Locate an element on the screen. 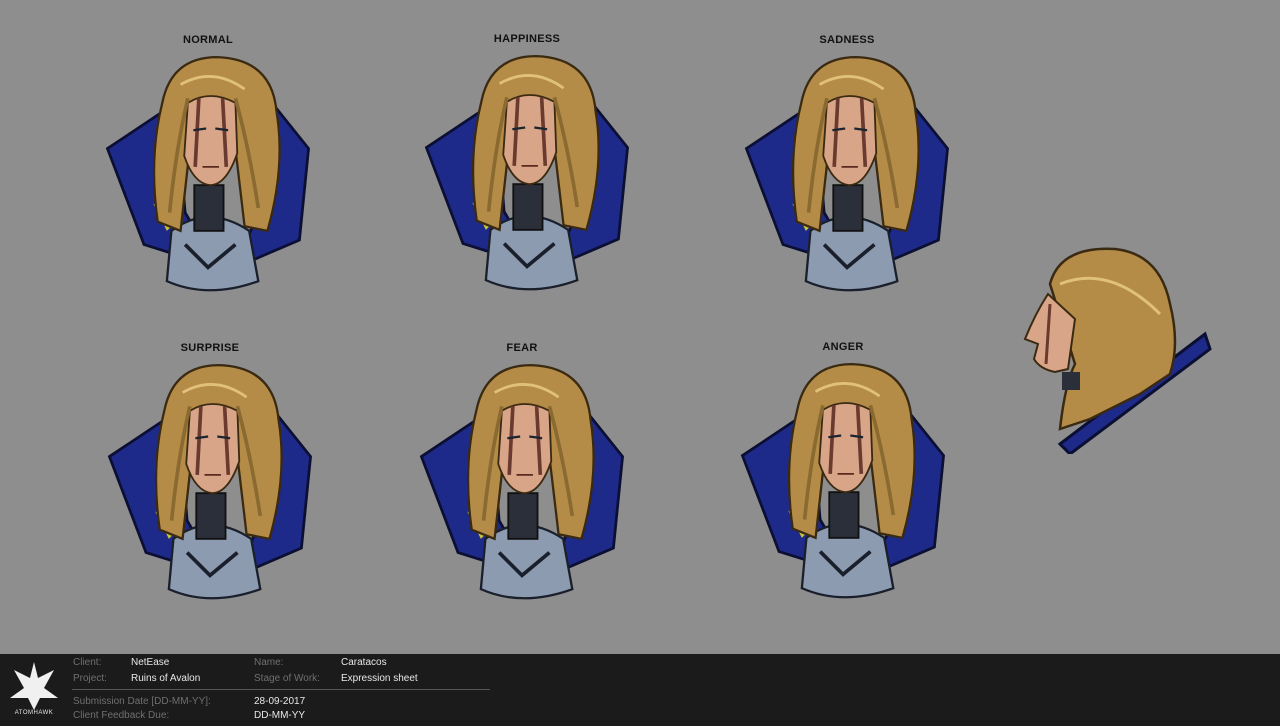  portrait-anger-image is located at coordinates (843, 481).